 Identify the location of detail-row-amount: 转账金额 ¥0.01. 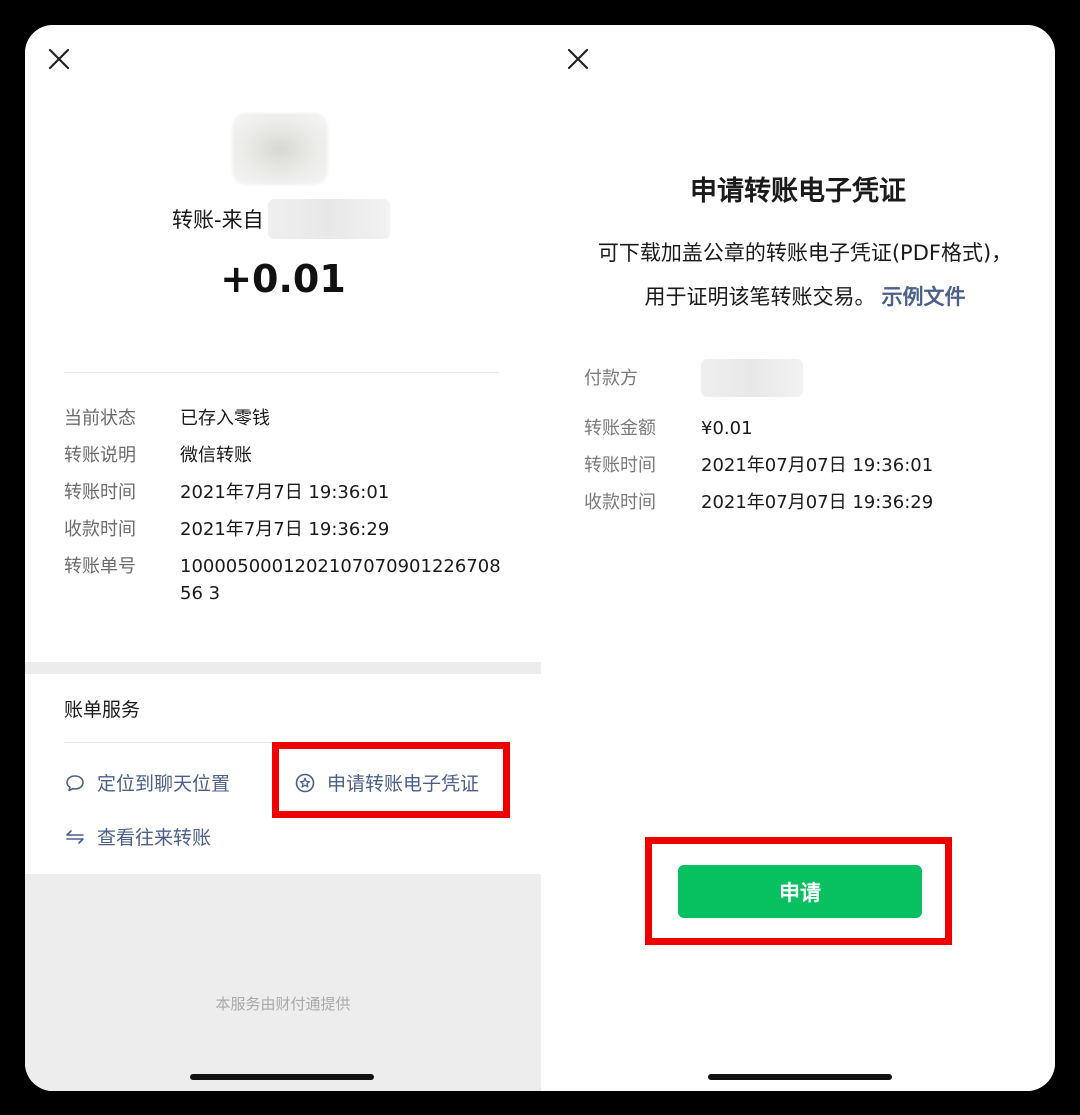
(804, 428).